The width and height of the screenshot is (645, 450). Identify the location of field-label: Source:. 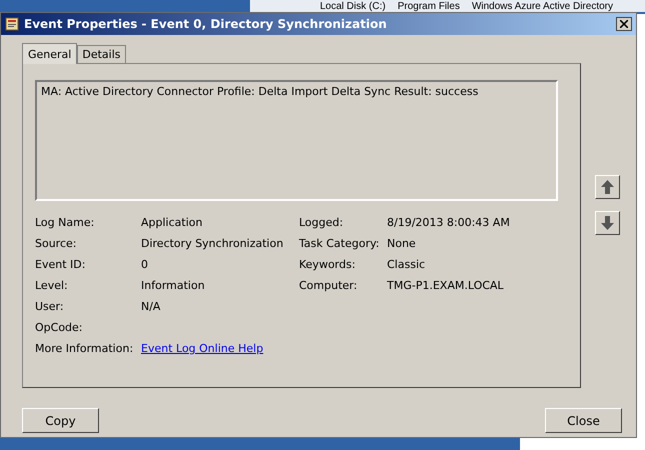
(56, 243).